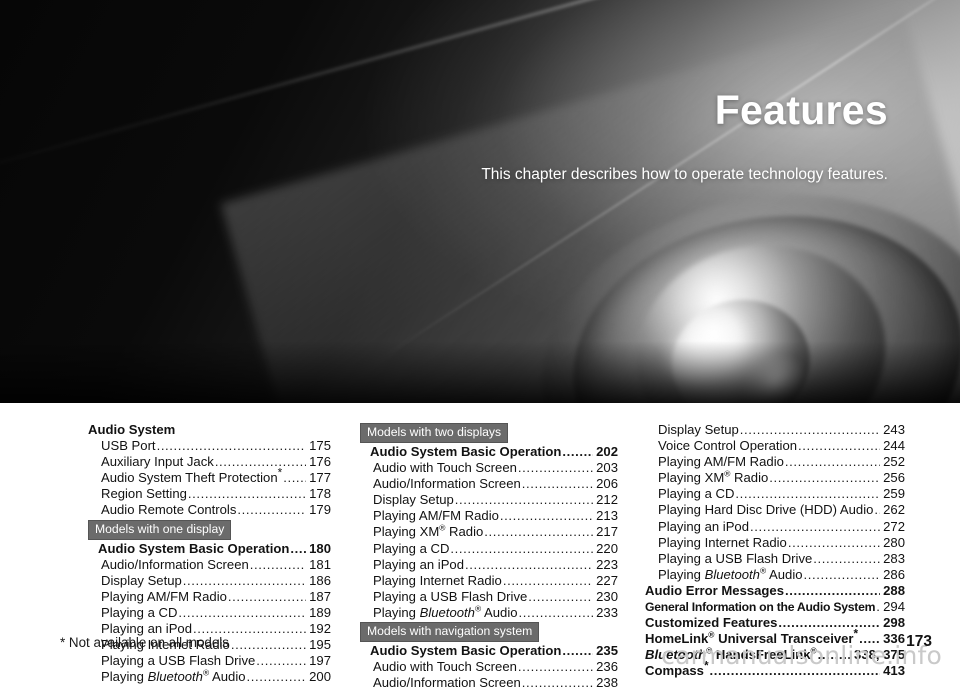  Describe the element at coordinates (894, 510) in the screenshot. I see `toc-entry-page: 262` at that location.